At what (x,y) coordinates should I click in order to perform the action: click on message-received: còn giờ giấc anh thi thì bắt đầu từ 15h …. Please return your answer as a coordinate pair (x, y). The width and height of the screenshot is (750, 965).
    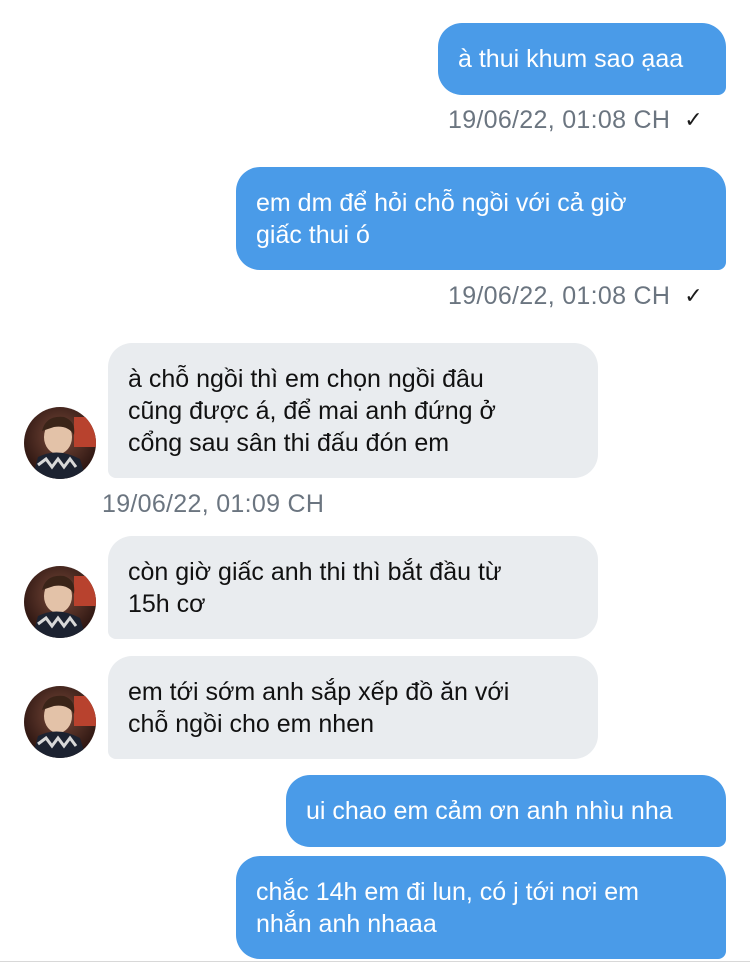
    Looking at the image, I should click on (353, 587).